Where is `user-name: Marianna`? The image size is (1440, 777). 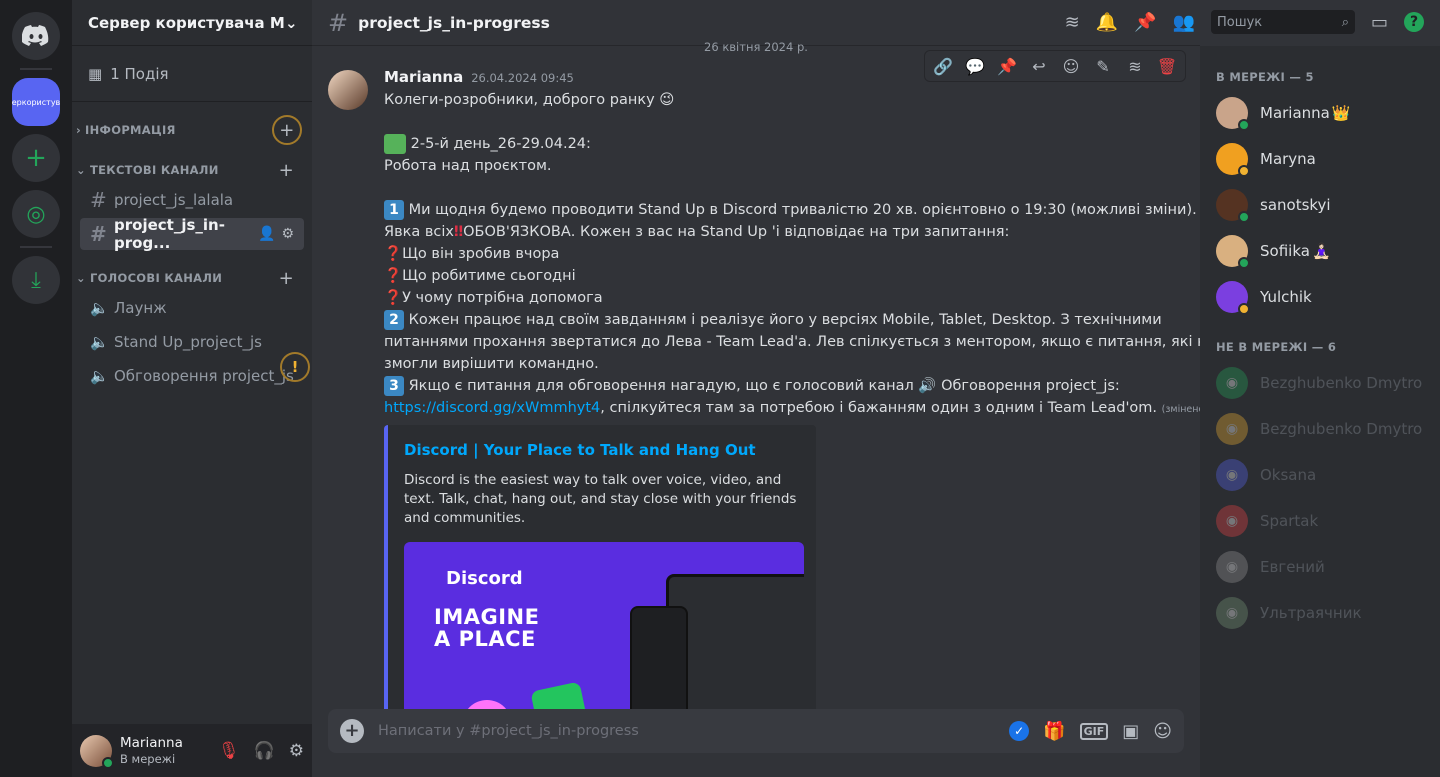 user-name: Marianna is located at coordinates (151, 742).